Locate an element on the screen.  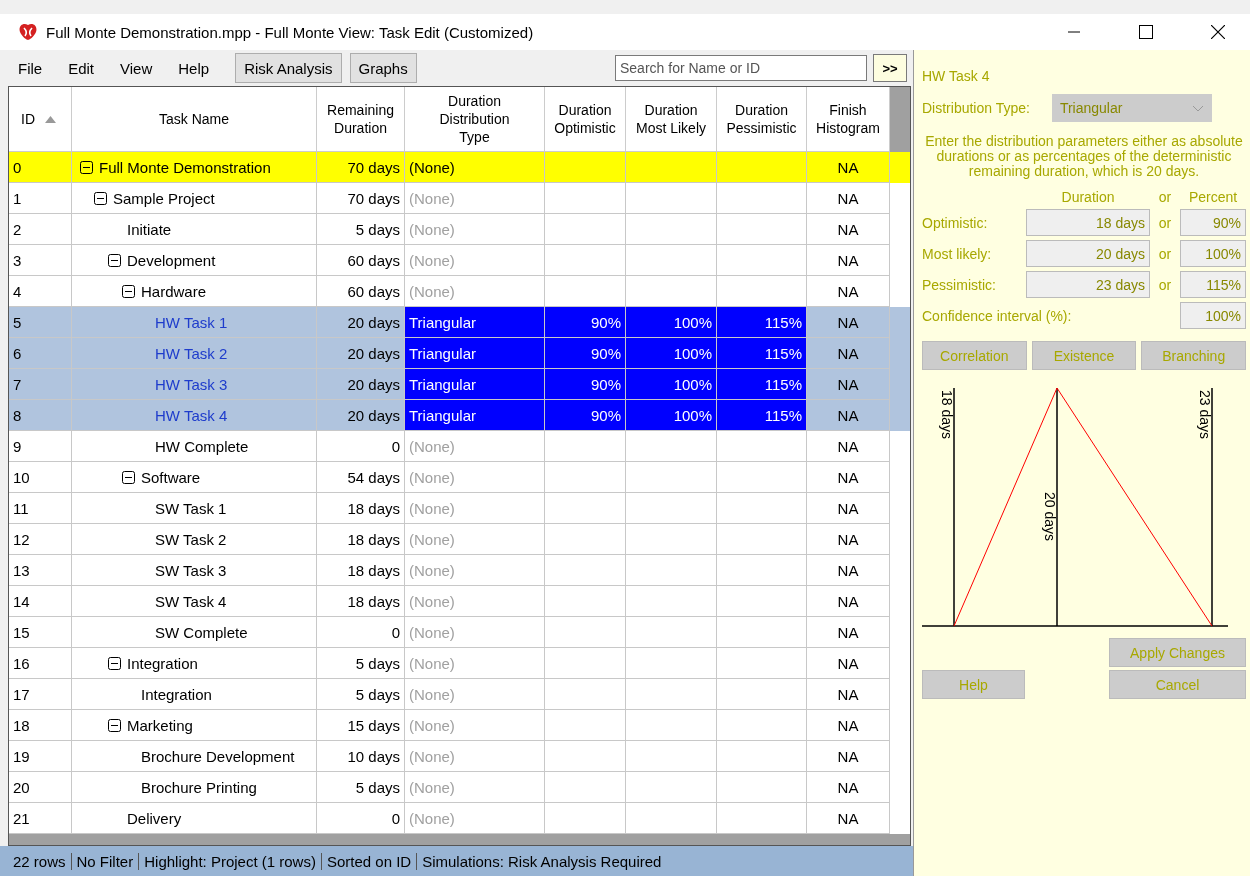
column-header: Duration Most Likely is located at coordinates (671, 119).